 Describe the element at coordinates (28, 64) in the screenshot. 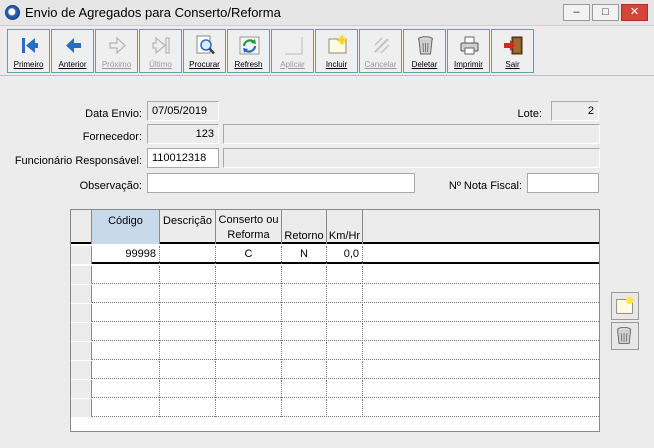

I see `first-button-label: Primeiro` at that location.